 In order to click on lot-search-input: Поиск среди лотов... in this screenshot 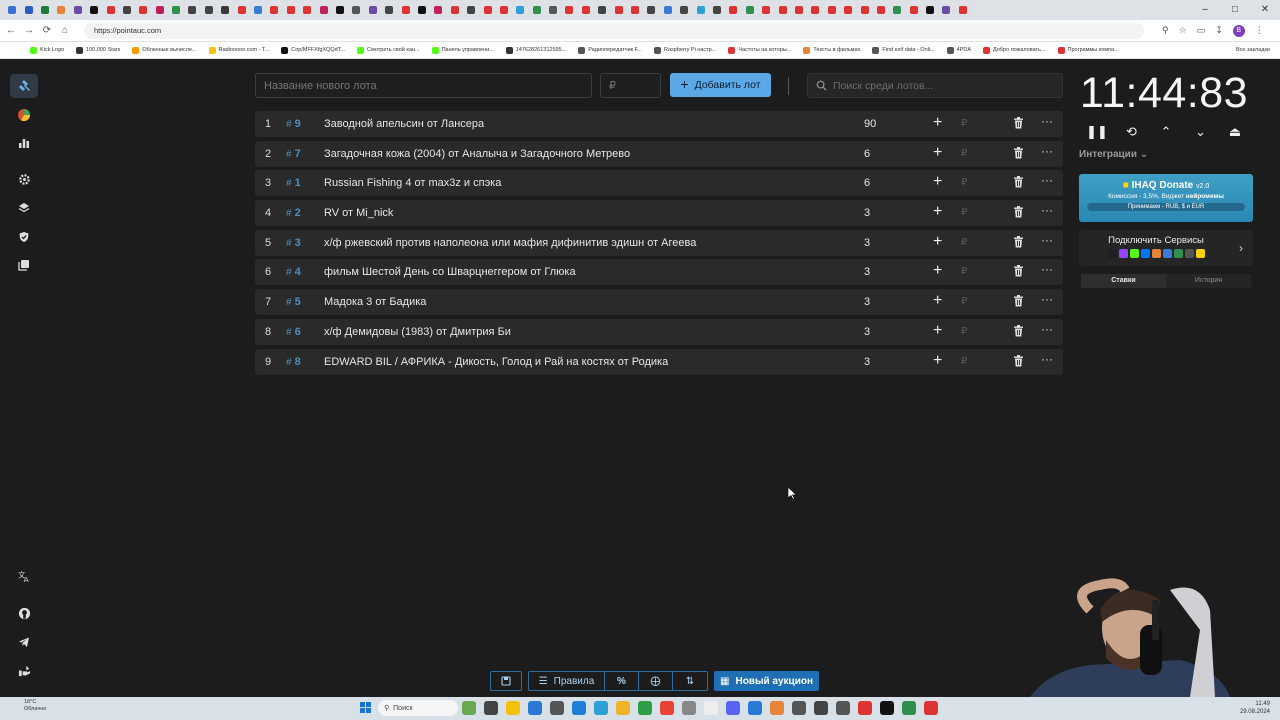, I will do `click(935, 85)`.